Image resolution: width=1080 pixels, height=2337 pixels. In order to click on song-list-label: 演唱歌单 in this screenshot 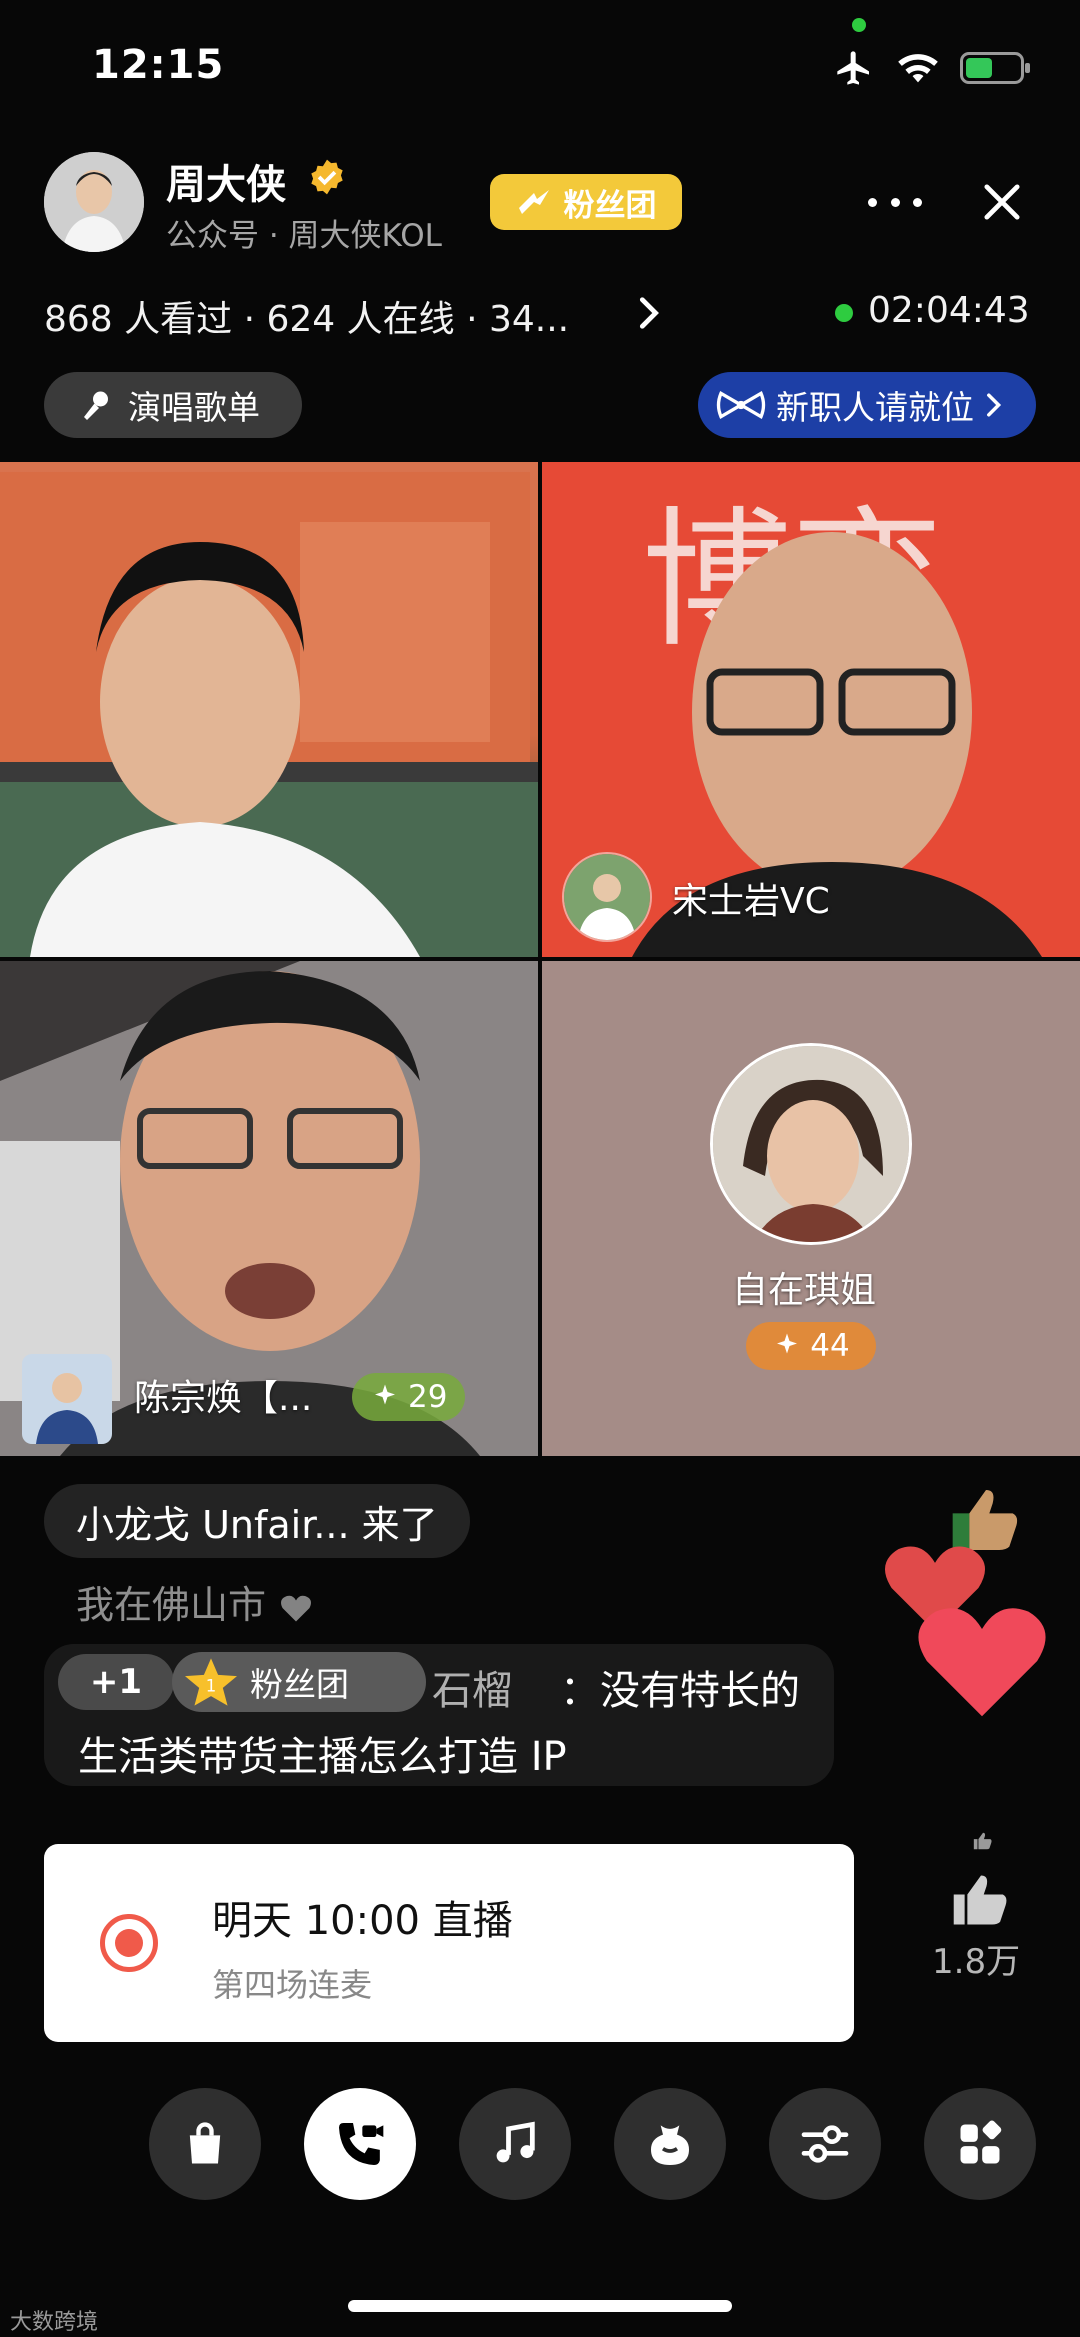, I will do `click(194, 407)`.